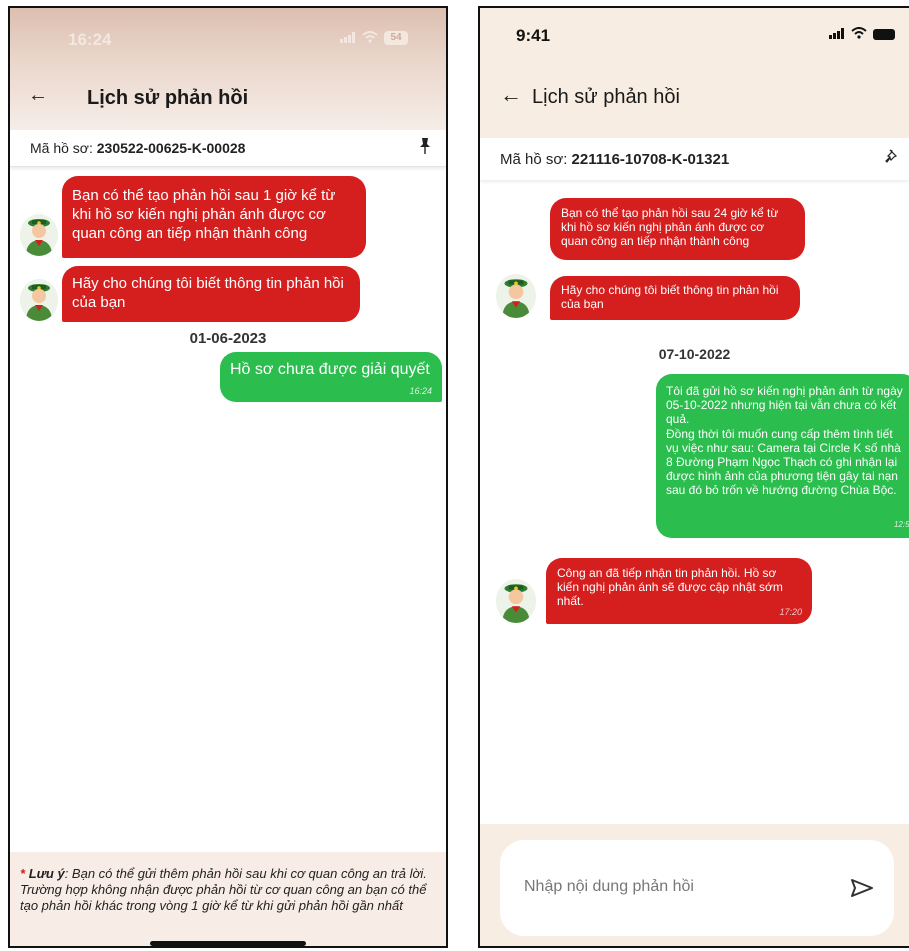 This screenshot has width=909, height=951. I want to click on user-message: Hồ sơ chưa được giải quyết 16:24, so click(331, 377).